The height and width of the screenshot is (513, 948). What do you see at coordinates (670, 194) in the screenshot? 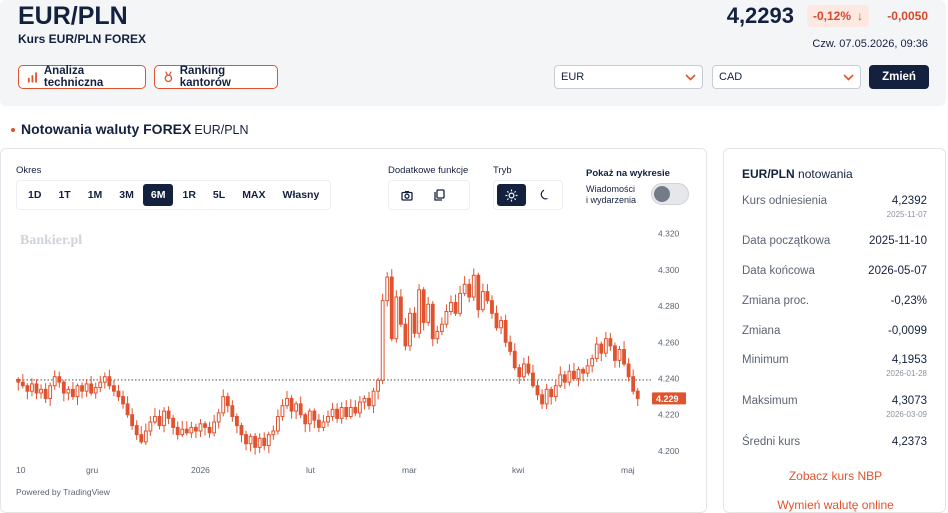
I see `news-toggle` at bounding box center [670, 194].